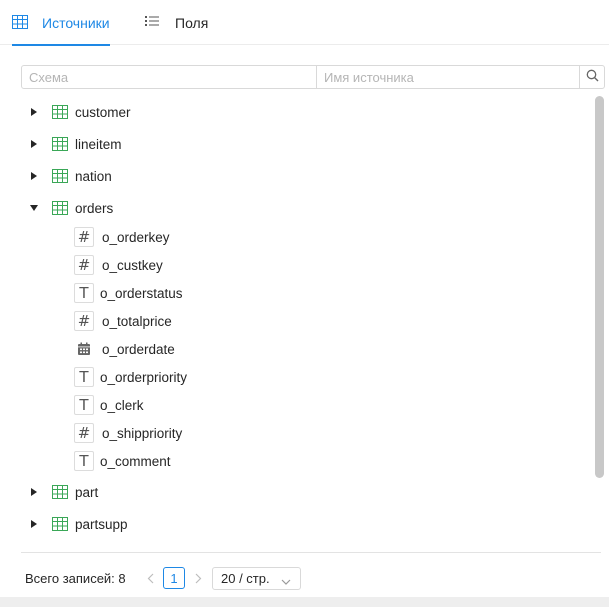 Image resolution: width=609 pixels, height=607 pixels. Describe the element at coordinates (142, 433) in the screenshot. I see `field-label: o_shippriority` at that location.